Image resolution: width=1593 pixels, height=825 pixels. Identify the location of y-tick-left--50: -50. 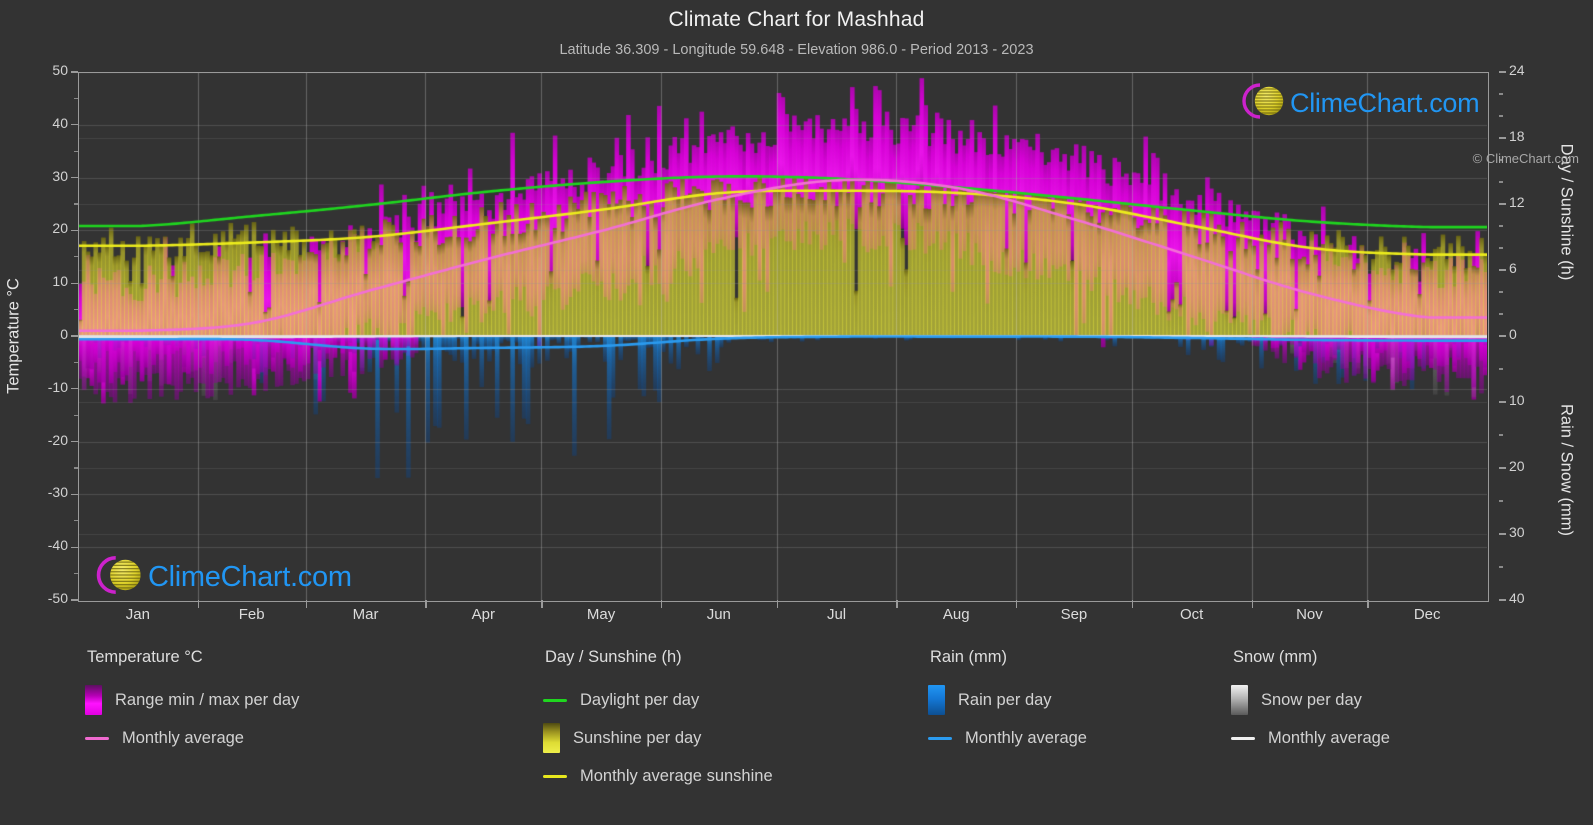
(57, 598).